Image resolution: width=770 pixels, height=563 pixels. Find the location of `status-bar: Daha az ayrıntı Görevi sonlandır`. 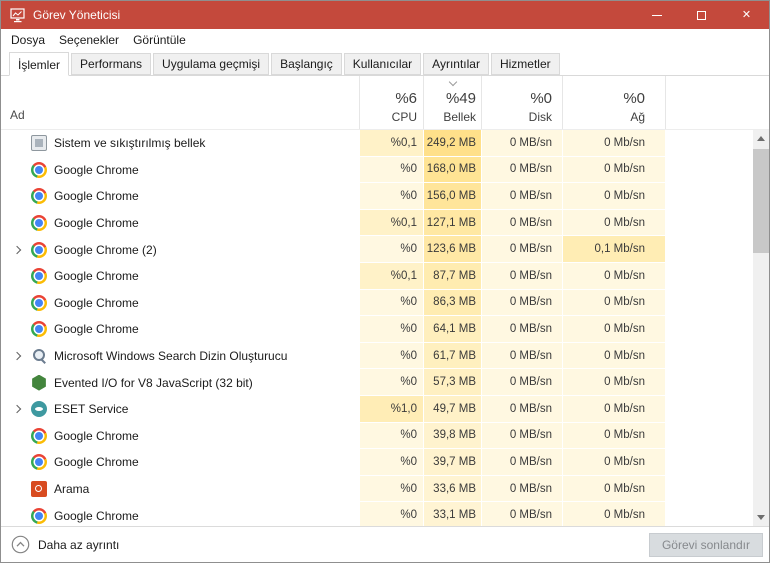

status-bar: Daha az ayrıntı Görevi sonlandır is located at coordinates (385, 544).